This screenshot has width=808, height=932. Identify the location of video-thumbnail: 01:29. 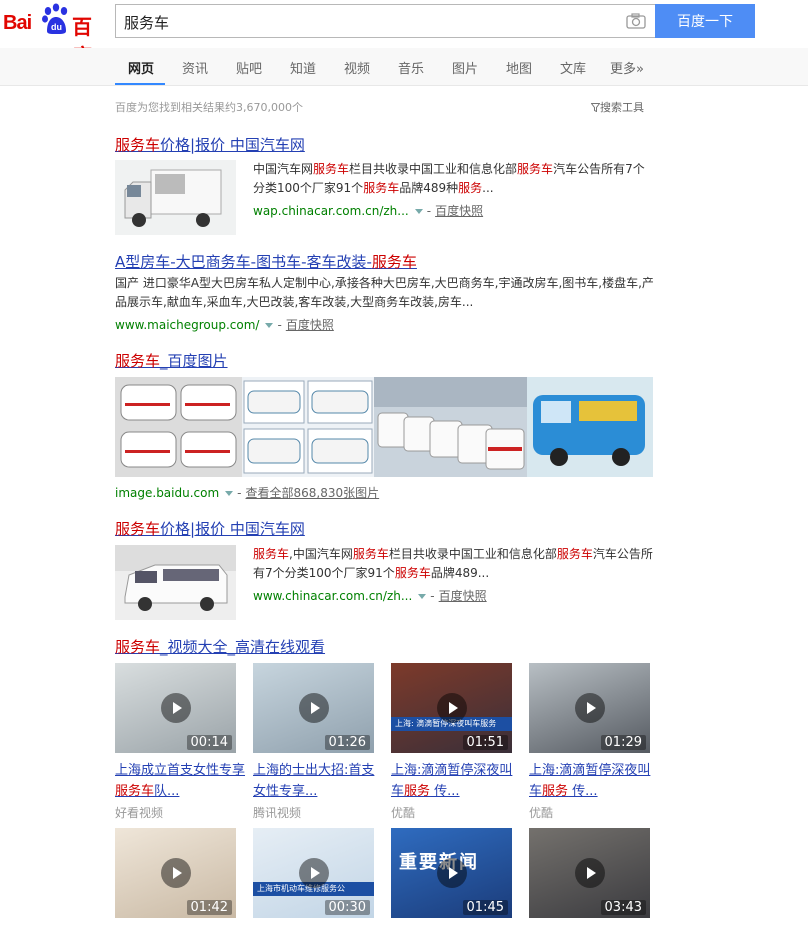
(589, 708).